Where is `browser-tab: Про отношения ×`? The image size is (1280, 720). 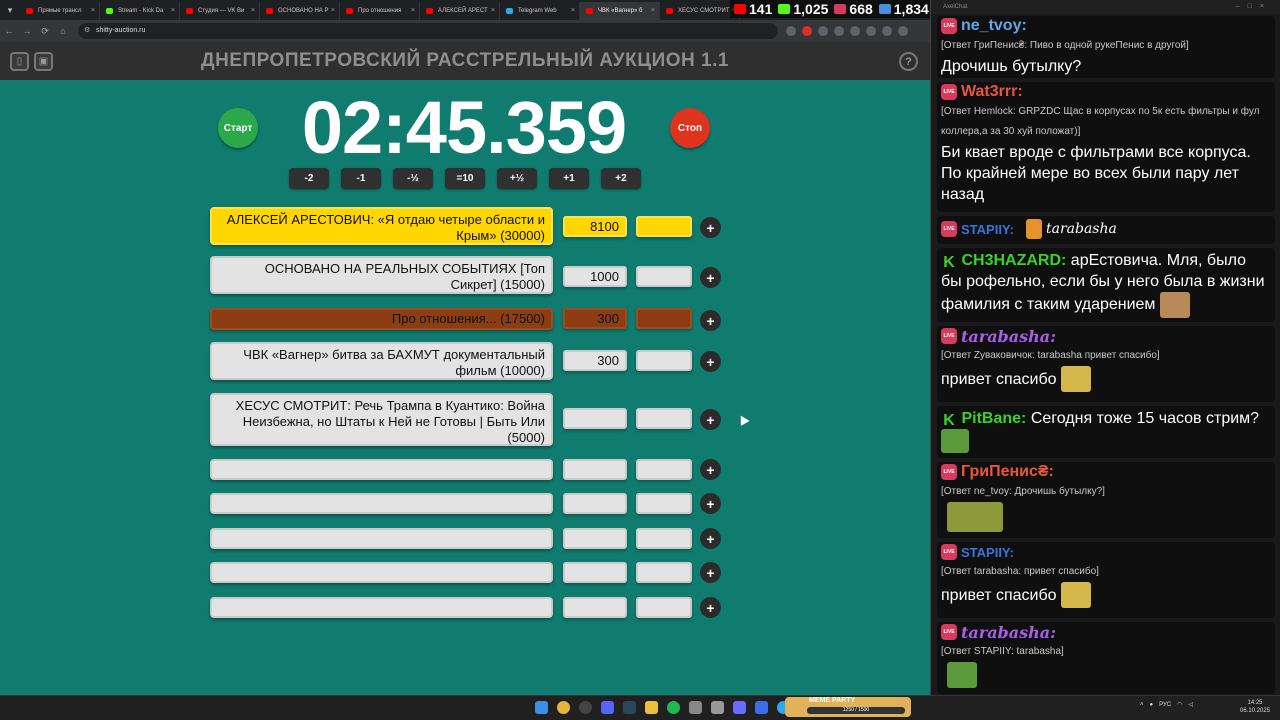 browser-tab: Про отношения × is located at coordinates (380, 11).